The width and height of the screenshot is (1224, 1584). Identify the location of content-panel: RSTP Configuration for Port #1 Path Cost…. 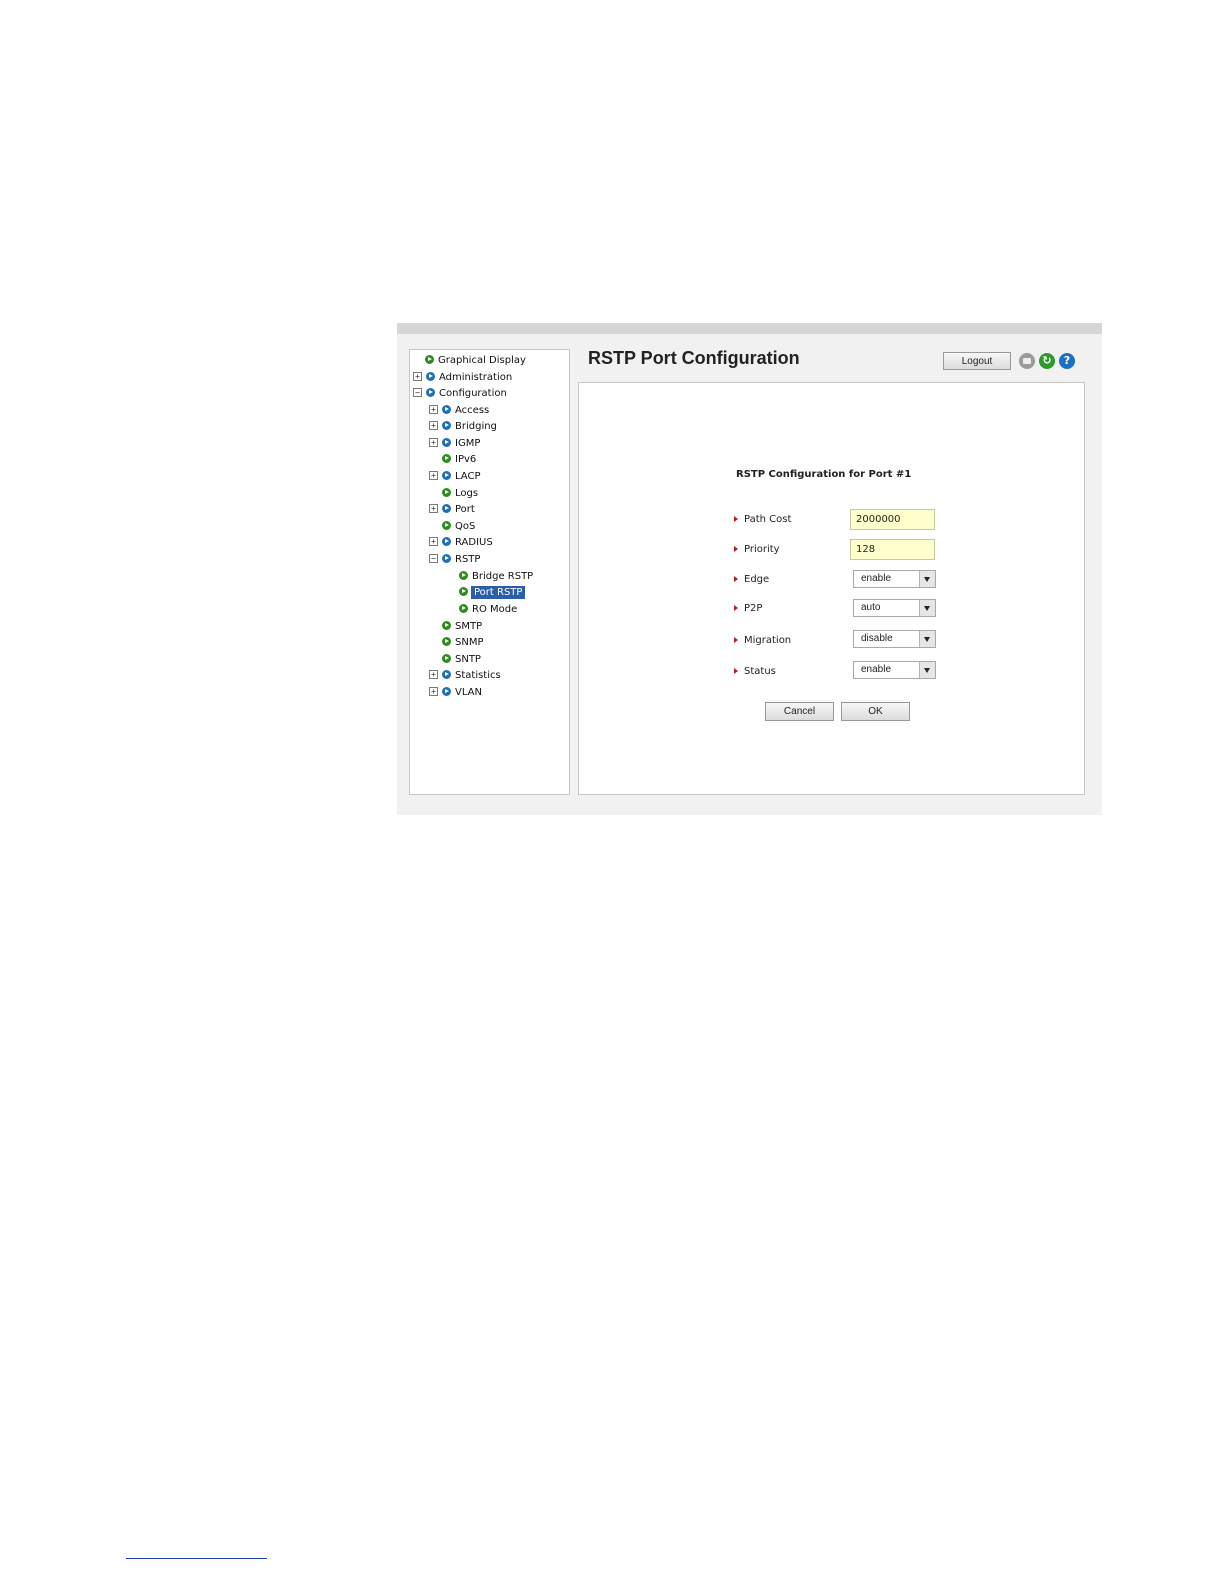
(831, 588).